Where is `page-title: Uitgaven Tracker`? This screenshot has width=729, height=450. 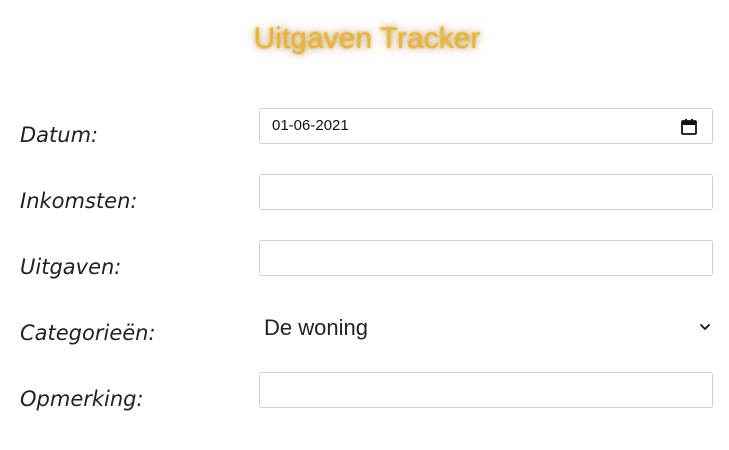
page-title: Uitgaven Tracker is located at coordinates (367, 38).